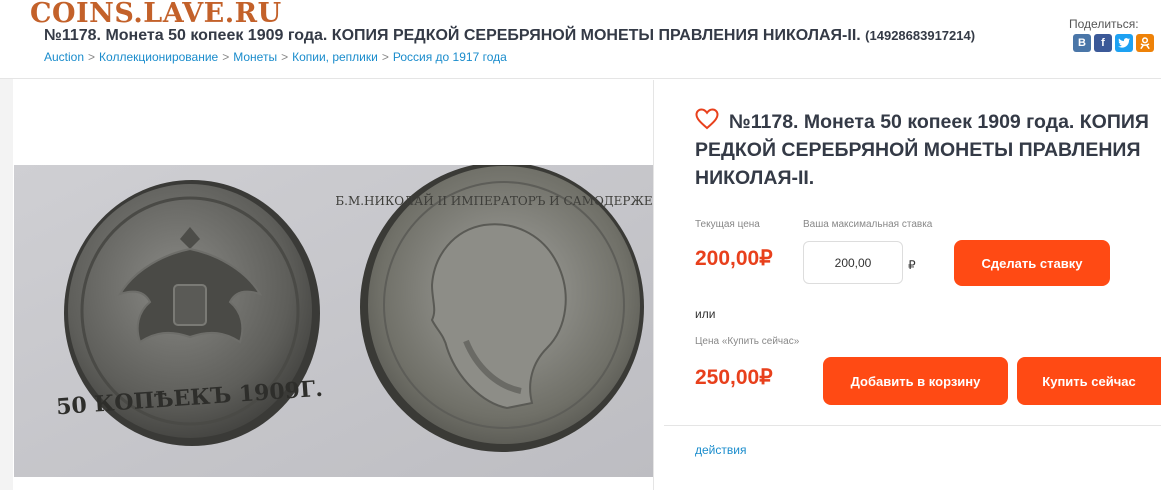 The height and width of the screenshot is (490, 1161). I want to click on share-icons: B f, so click(1113, 43).